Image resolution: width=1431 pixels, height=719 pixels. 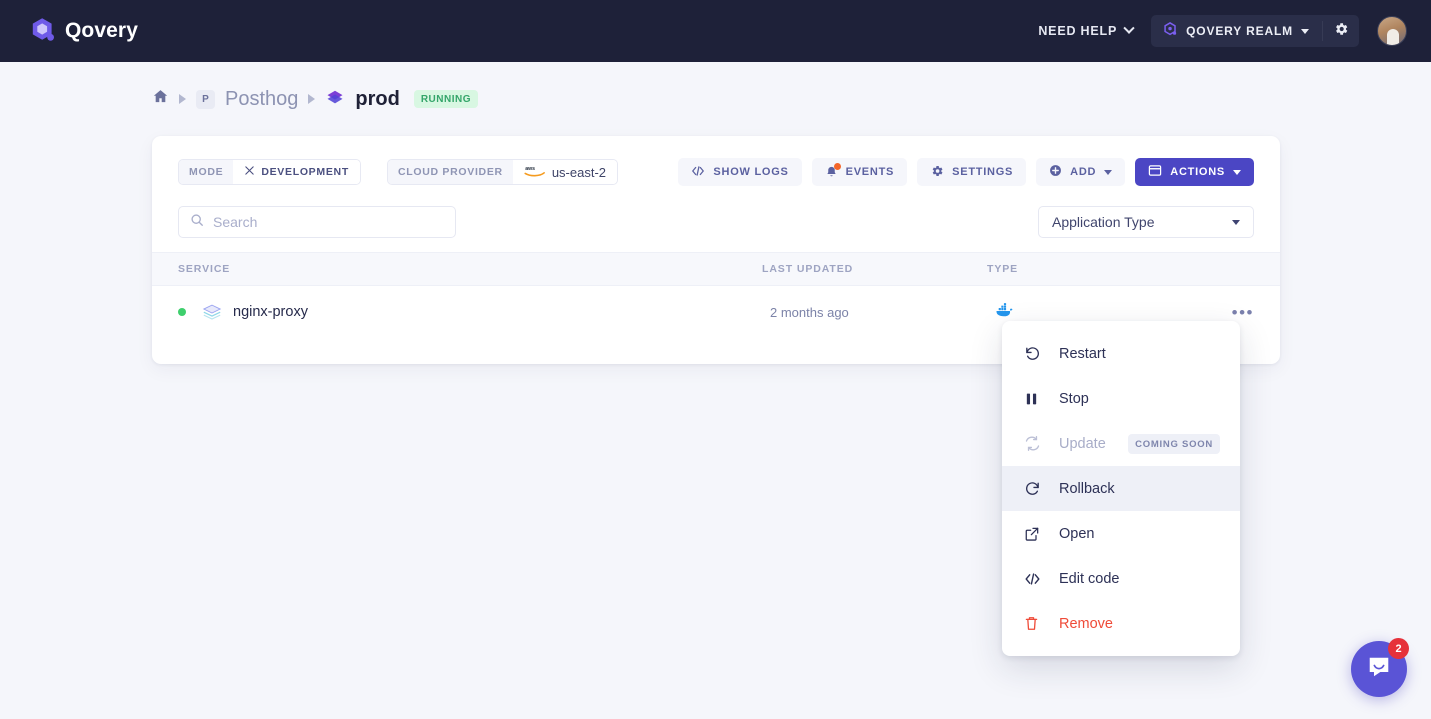 What do you see at coordinates (305, 172) in the screenshot?
I see `mode-value-text: DEVELOPMENT` at bounding box center [305, 172].